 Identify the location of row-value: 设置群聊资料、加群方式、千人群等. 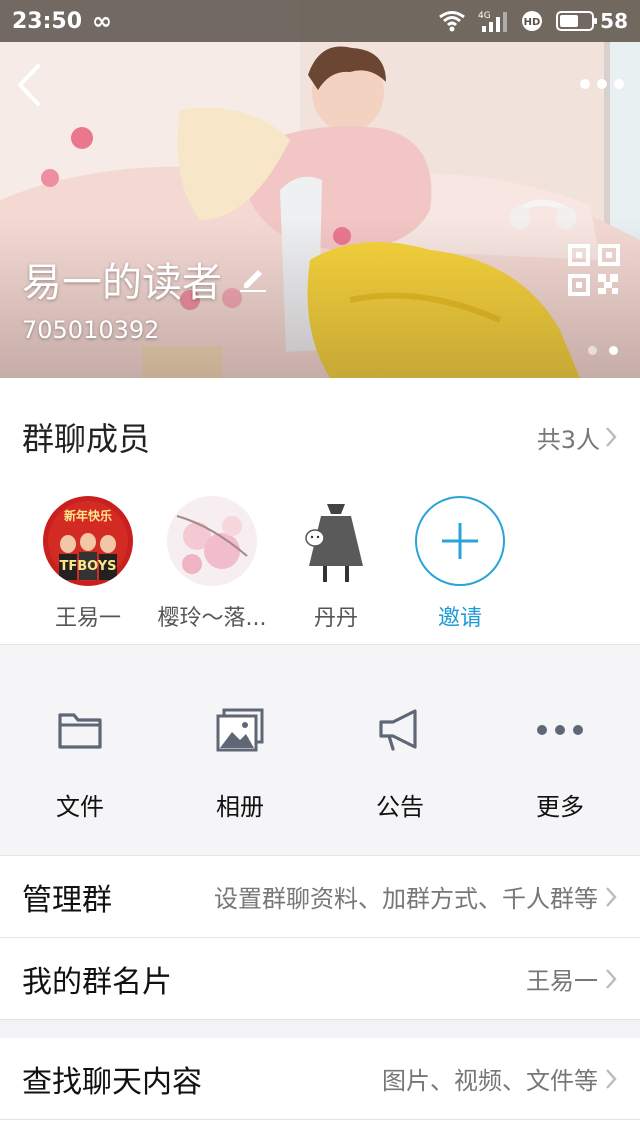
(416, 896).